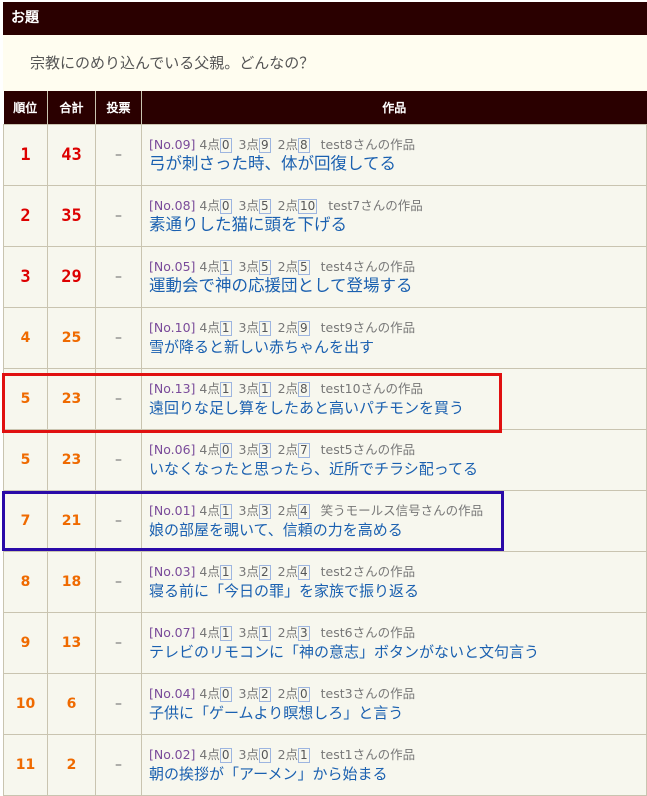 This screenshot has width=647, height=796. Describe the element at coordinates (397, 530) in the screenshot. I see `work-title-link: 娘の部屋を覗いて、信頼の力を高める` at that location.